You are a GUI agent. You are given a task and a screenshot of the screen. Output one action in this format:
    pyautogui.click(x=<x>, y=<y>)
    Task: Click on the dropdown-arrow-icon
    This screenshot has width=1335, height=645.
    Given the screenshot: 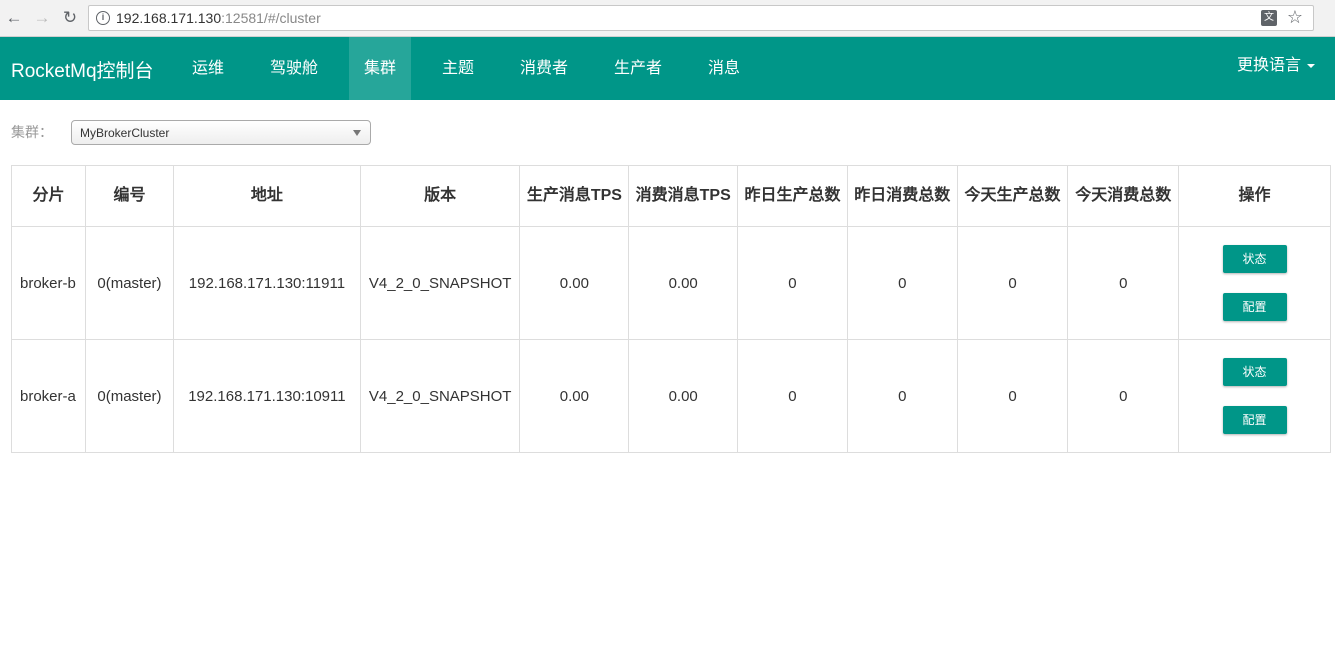 What is the action you would take?
    pyautogui.click(x=357, y=133)
    